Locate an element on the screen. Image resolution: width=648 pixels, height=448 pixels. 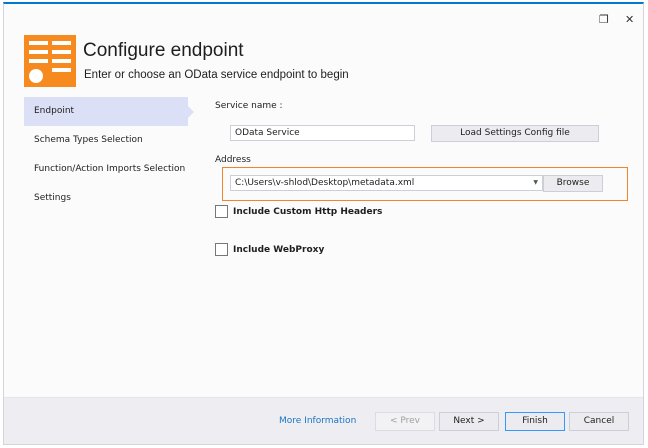
odata-logo-icon is located at coordinates (50, 61).